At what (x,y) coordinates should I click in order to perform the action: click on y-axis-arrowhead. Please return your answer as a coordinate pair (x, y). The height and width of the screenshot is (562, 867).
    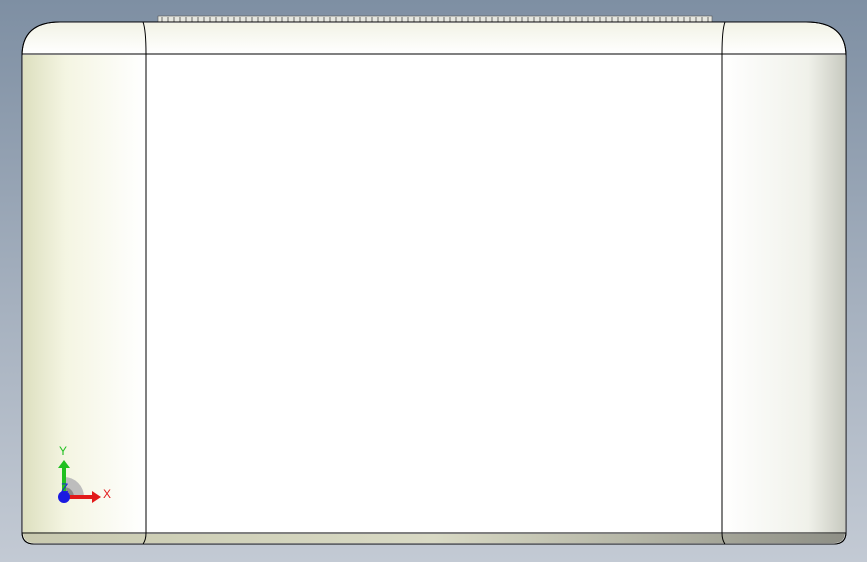
    Looking at the image, I should click on (64, 464).